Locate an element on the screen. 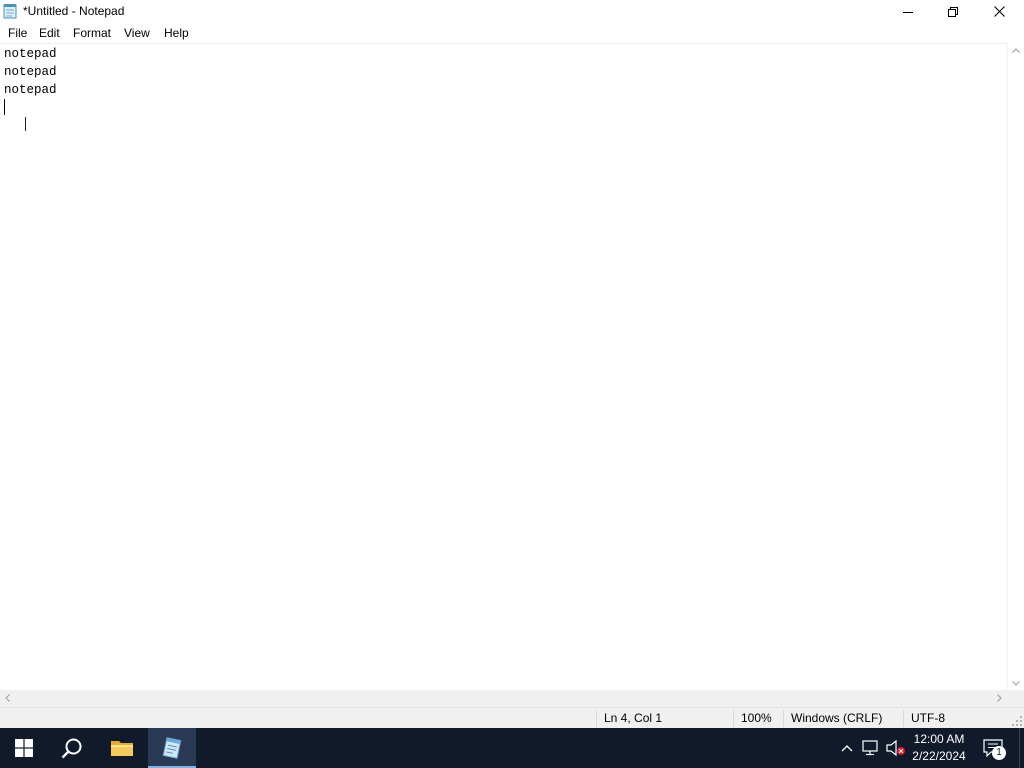  file-explorer-icon is located at coordinates (122, 748).